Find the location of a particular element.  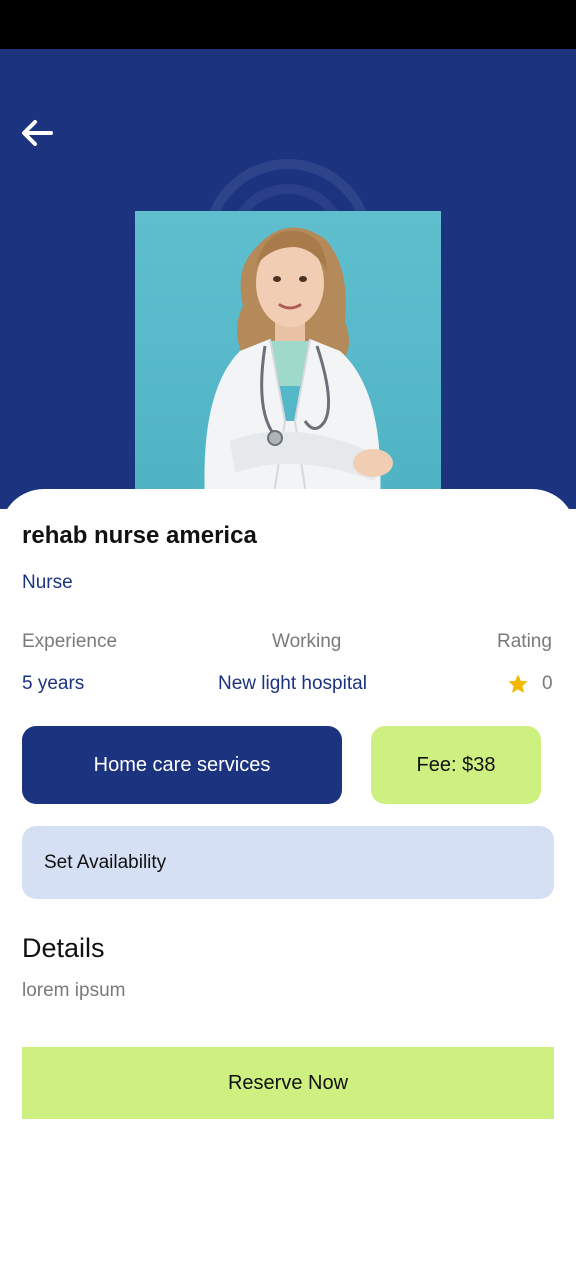

profile-photo is located at coordinates (288, 356).